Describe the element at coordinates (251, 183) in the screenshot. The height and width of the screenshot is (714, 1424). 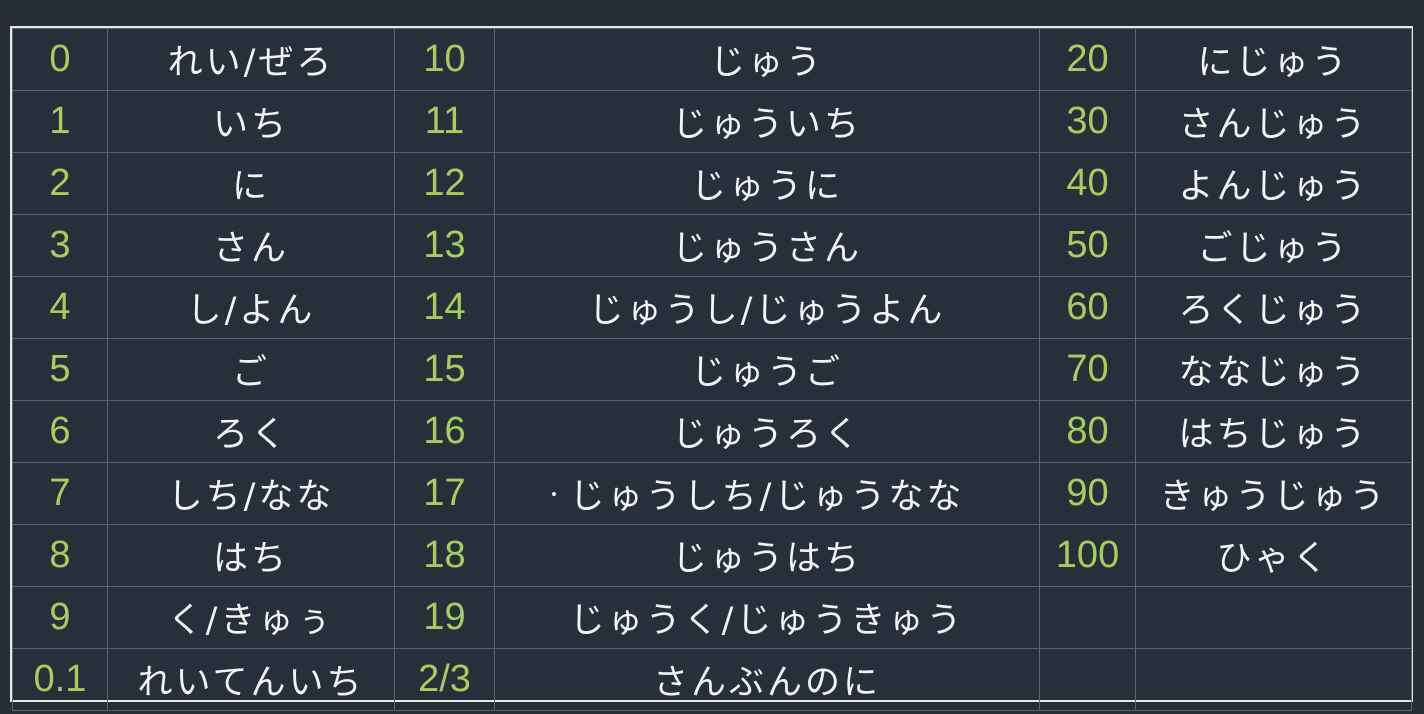
I see `reading-cell: に` at that location.